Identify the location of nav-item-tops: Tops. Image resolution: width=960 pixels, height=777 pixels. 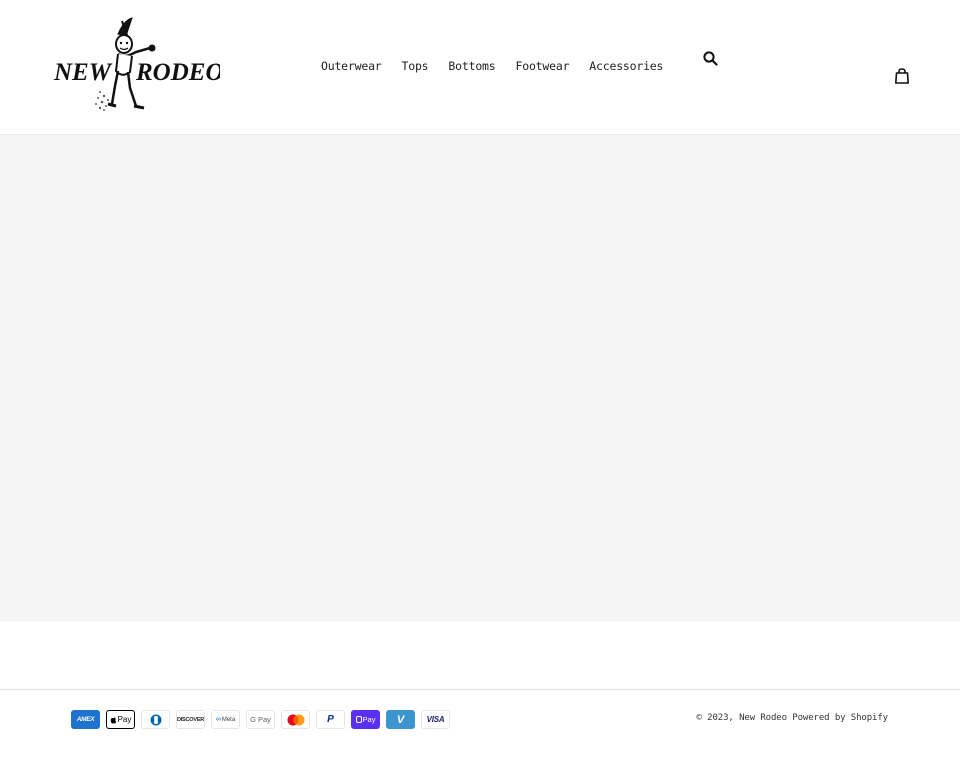
(415, 66).